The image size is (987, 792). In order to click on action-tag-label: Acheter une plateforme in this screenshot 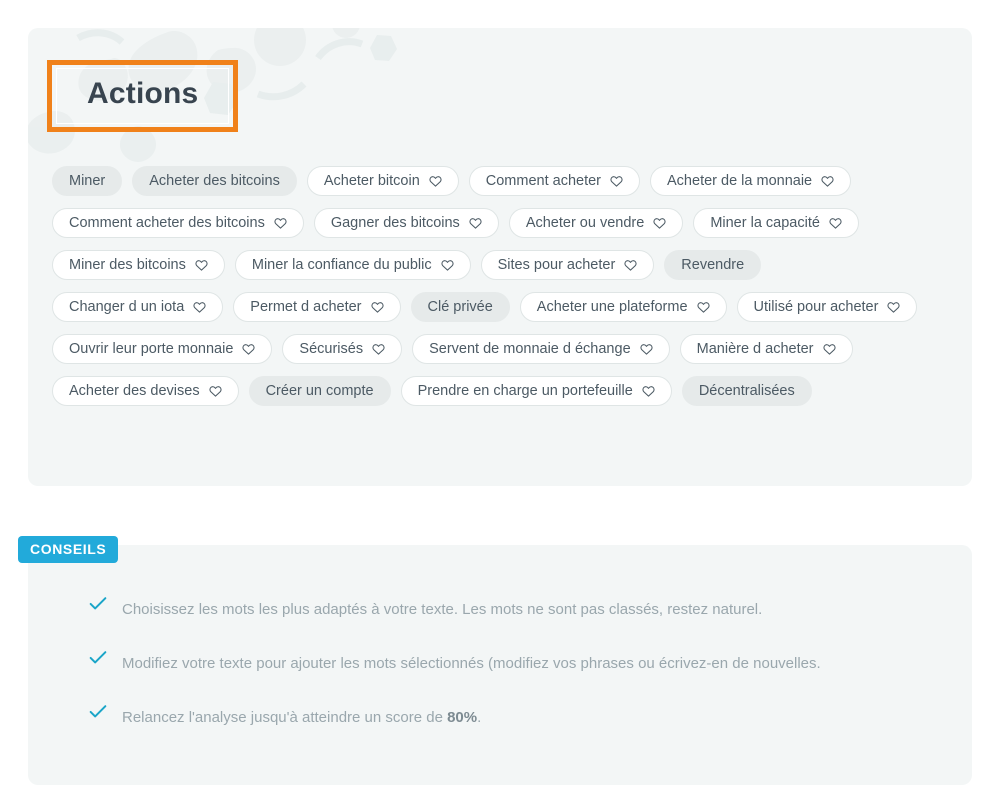, I will do `click(612, 306)`.